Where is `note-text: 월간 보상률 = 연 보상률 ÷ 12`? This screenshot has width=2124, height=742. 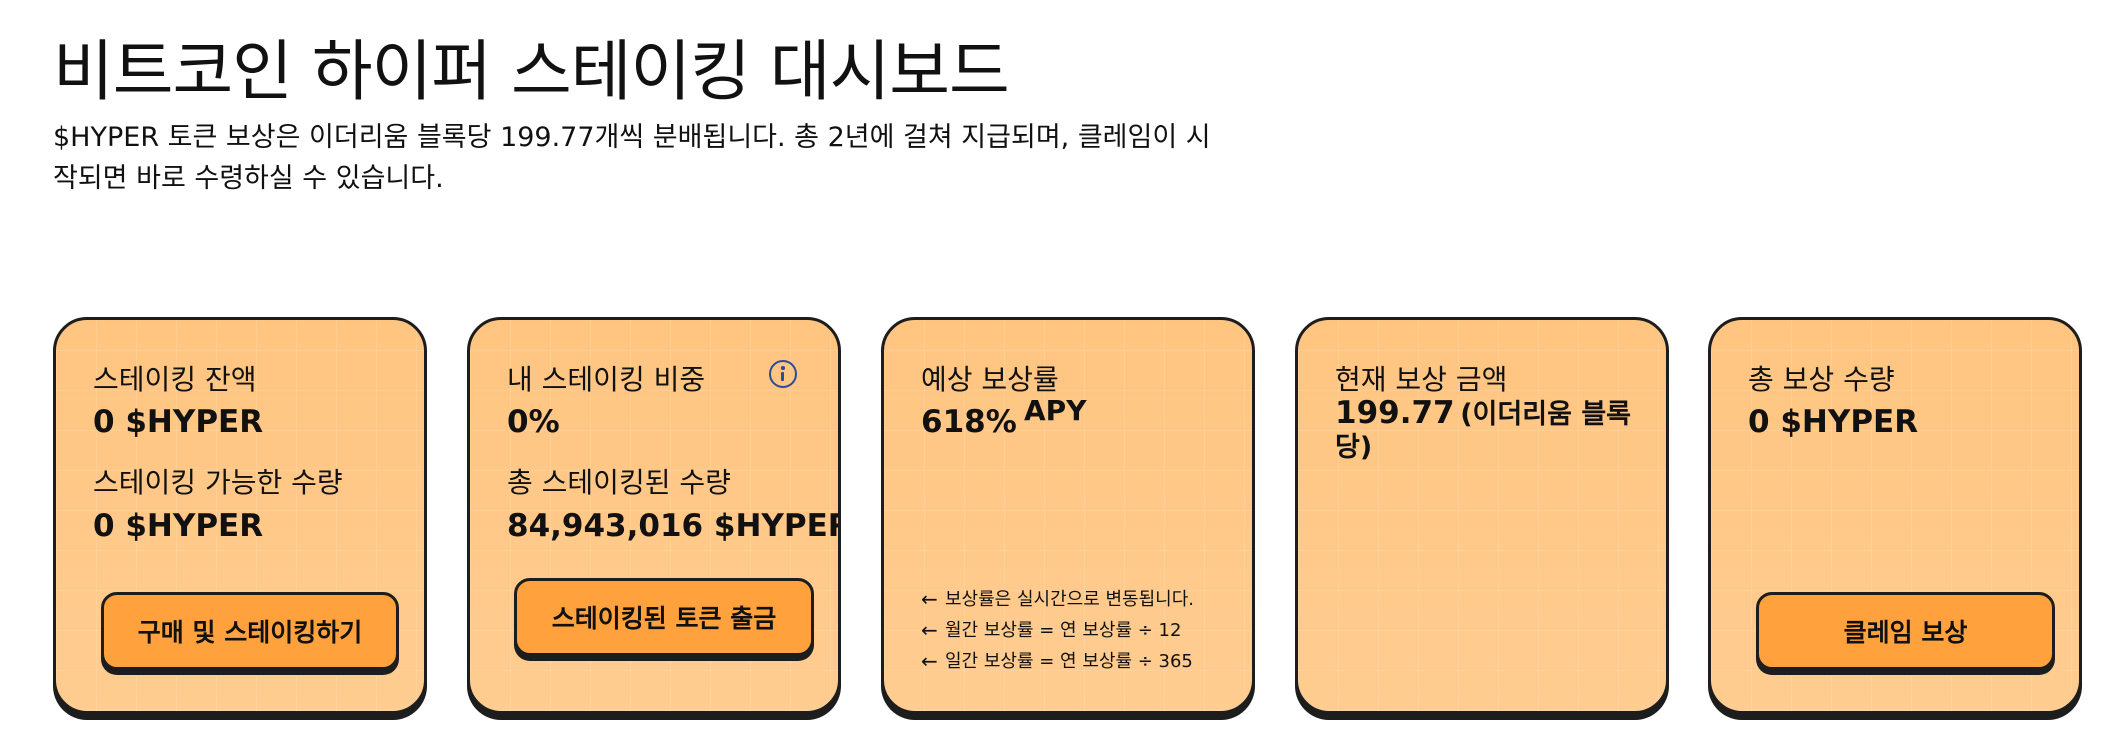 note-text: 월간 보상률 = 연 보상률 ÷ 12 is located at coordinates (1063, 630).